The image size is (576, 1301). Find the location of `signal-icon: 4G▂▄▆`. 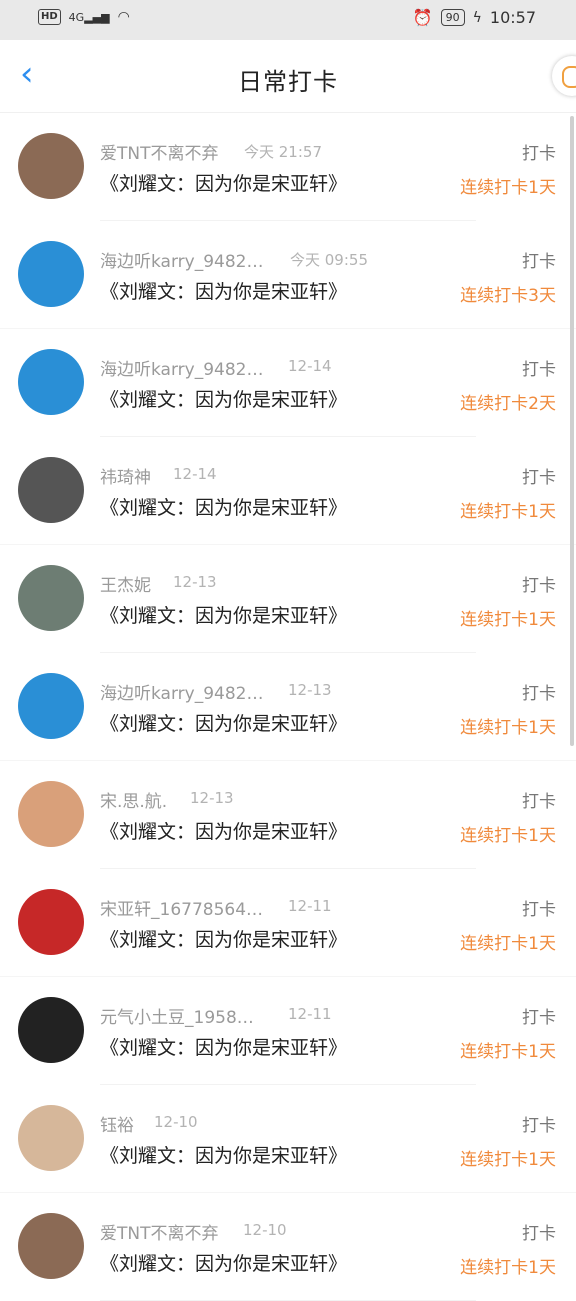

signal-icon: 4G▂▄▆ is located at coordinates (89, 17).